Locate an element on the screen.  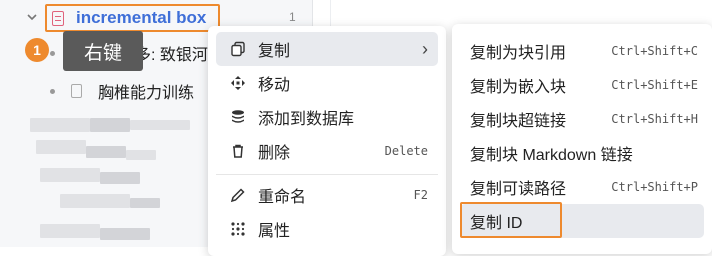
submenu-item-label: 复制为嵌入块 is located at coordinates (518, 87).